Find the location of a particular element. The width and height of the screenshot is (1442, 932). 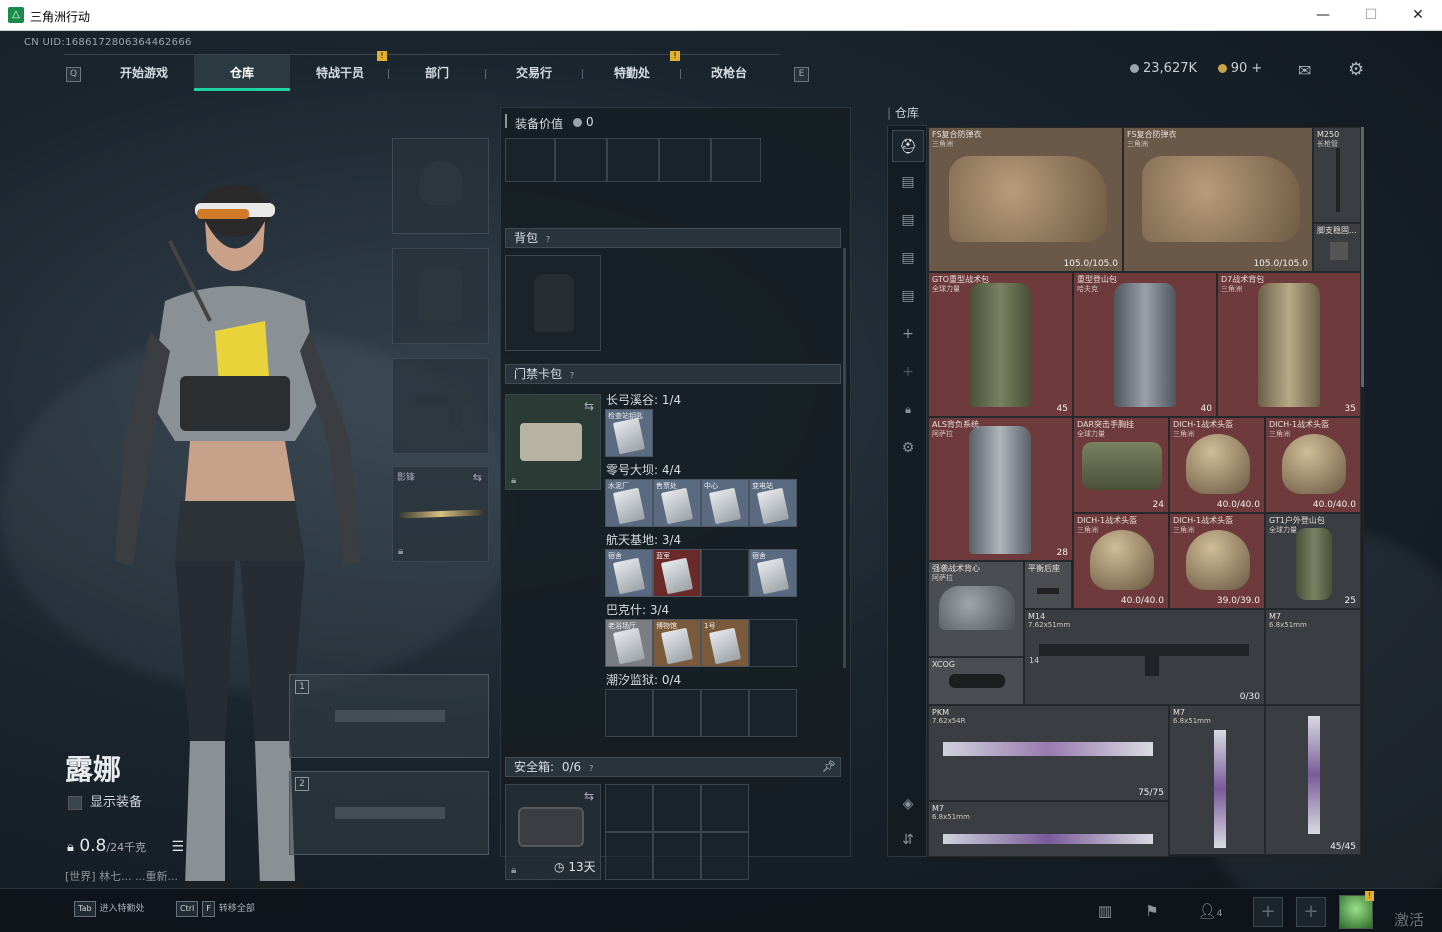

keycard-case-slot: ⇆ 🔒︎ is located at coordinates (553, 442).